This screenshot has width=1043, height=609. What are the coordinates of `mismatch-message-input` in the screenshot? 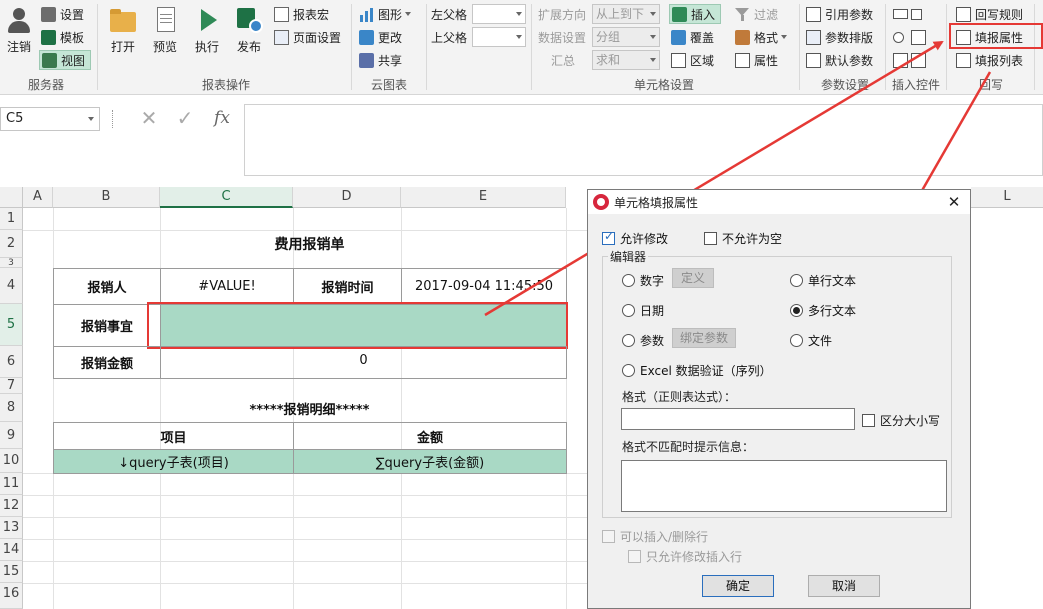 It's located at (784, 486).